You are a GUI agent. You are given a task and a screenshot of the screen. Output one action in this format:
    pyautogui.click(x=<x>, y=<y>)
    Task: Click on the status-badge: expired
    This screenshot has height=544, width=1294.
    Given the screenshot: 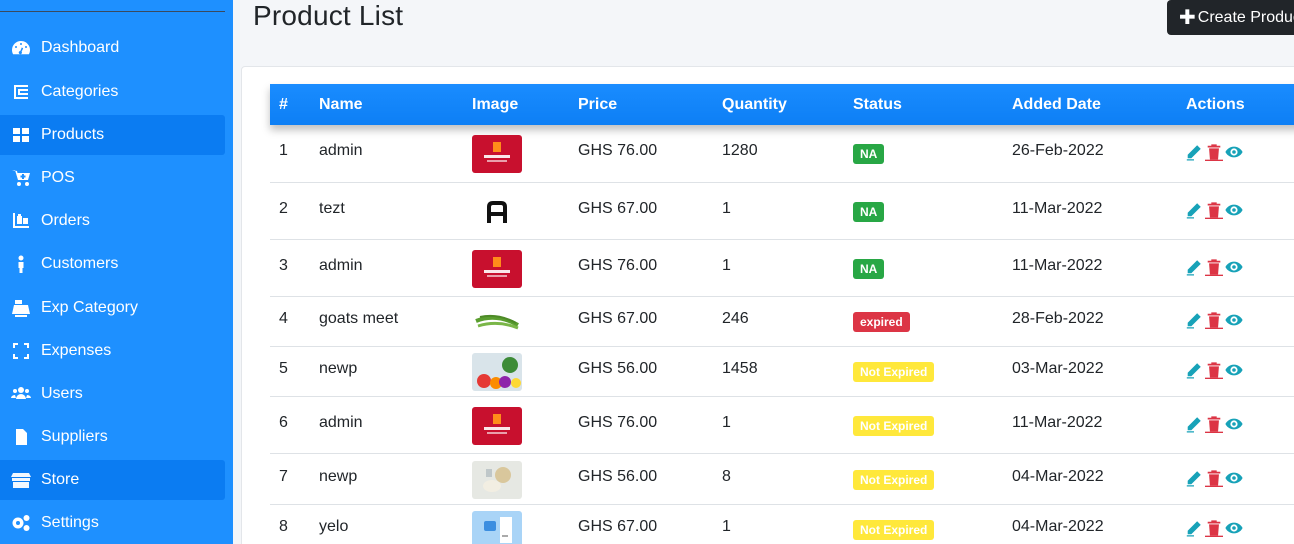 What is the action you would take?
    pyautogui.click(x=881, y=322)
    